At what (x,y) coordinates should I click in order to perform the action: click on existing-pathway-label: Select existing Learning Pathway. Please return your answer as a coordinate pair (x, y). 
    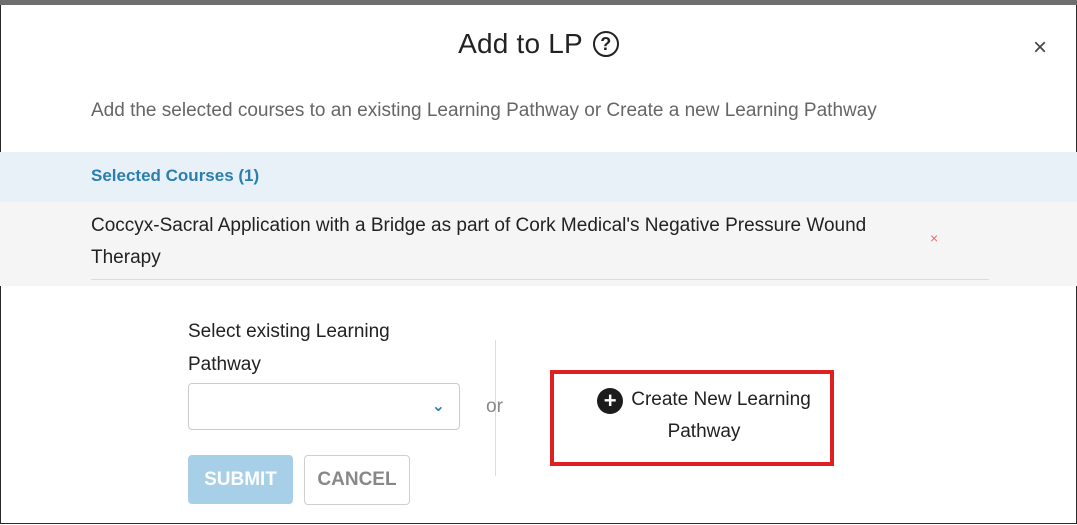
    Looking at the image, I should click on (289, 348).